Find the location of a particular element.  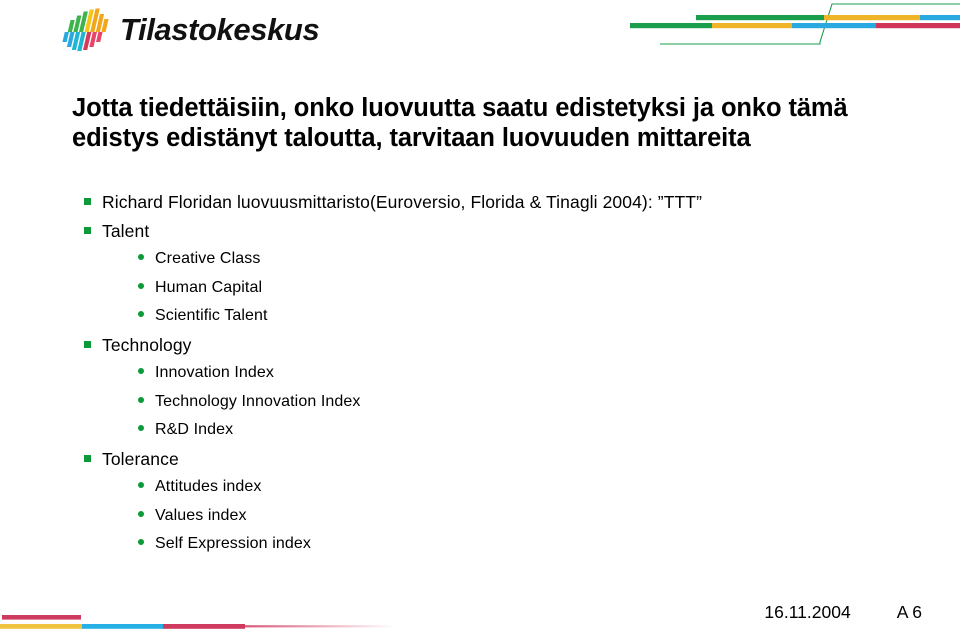

list-item-label: Creative Class is located at coordinates (208, 258).